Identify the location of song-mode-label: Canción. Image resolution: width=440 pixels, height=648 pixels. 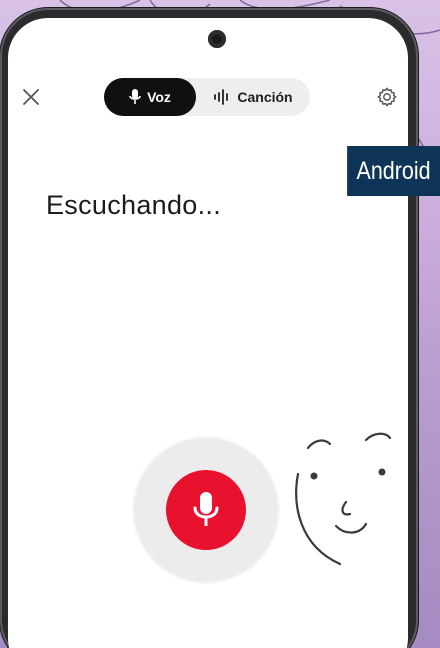
(265, 97).